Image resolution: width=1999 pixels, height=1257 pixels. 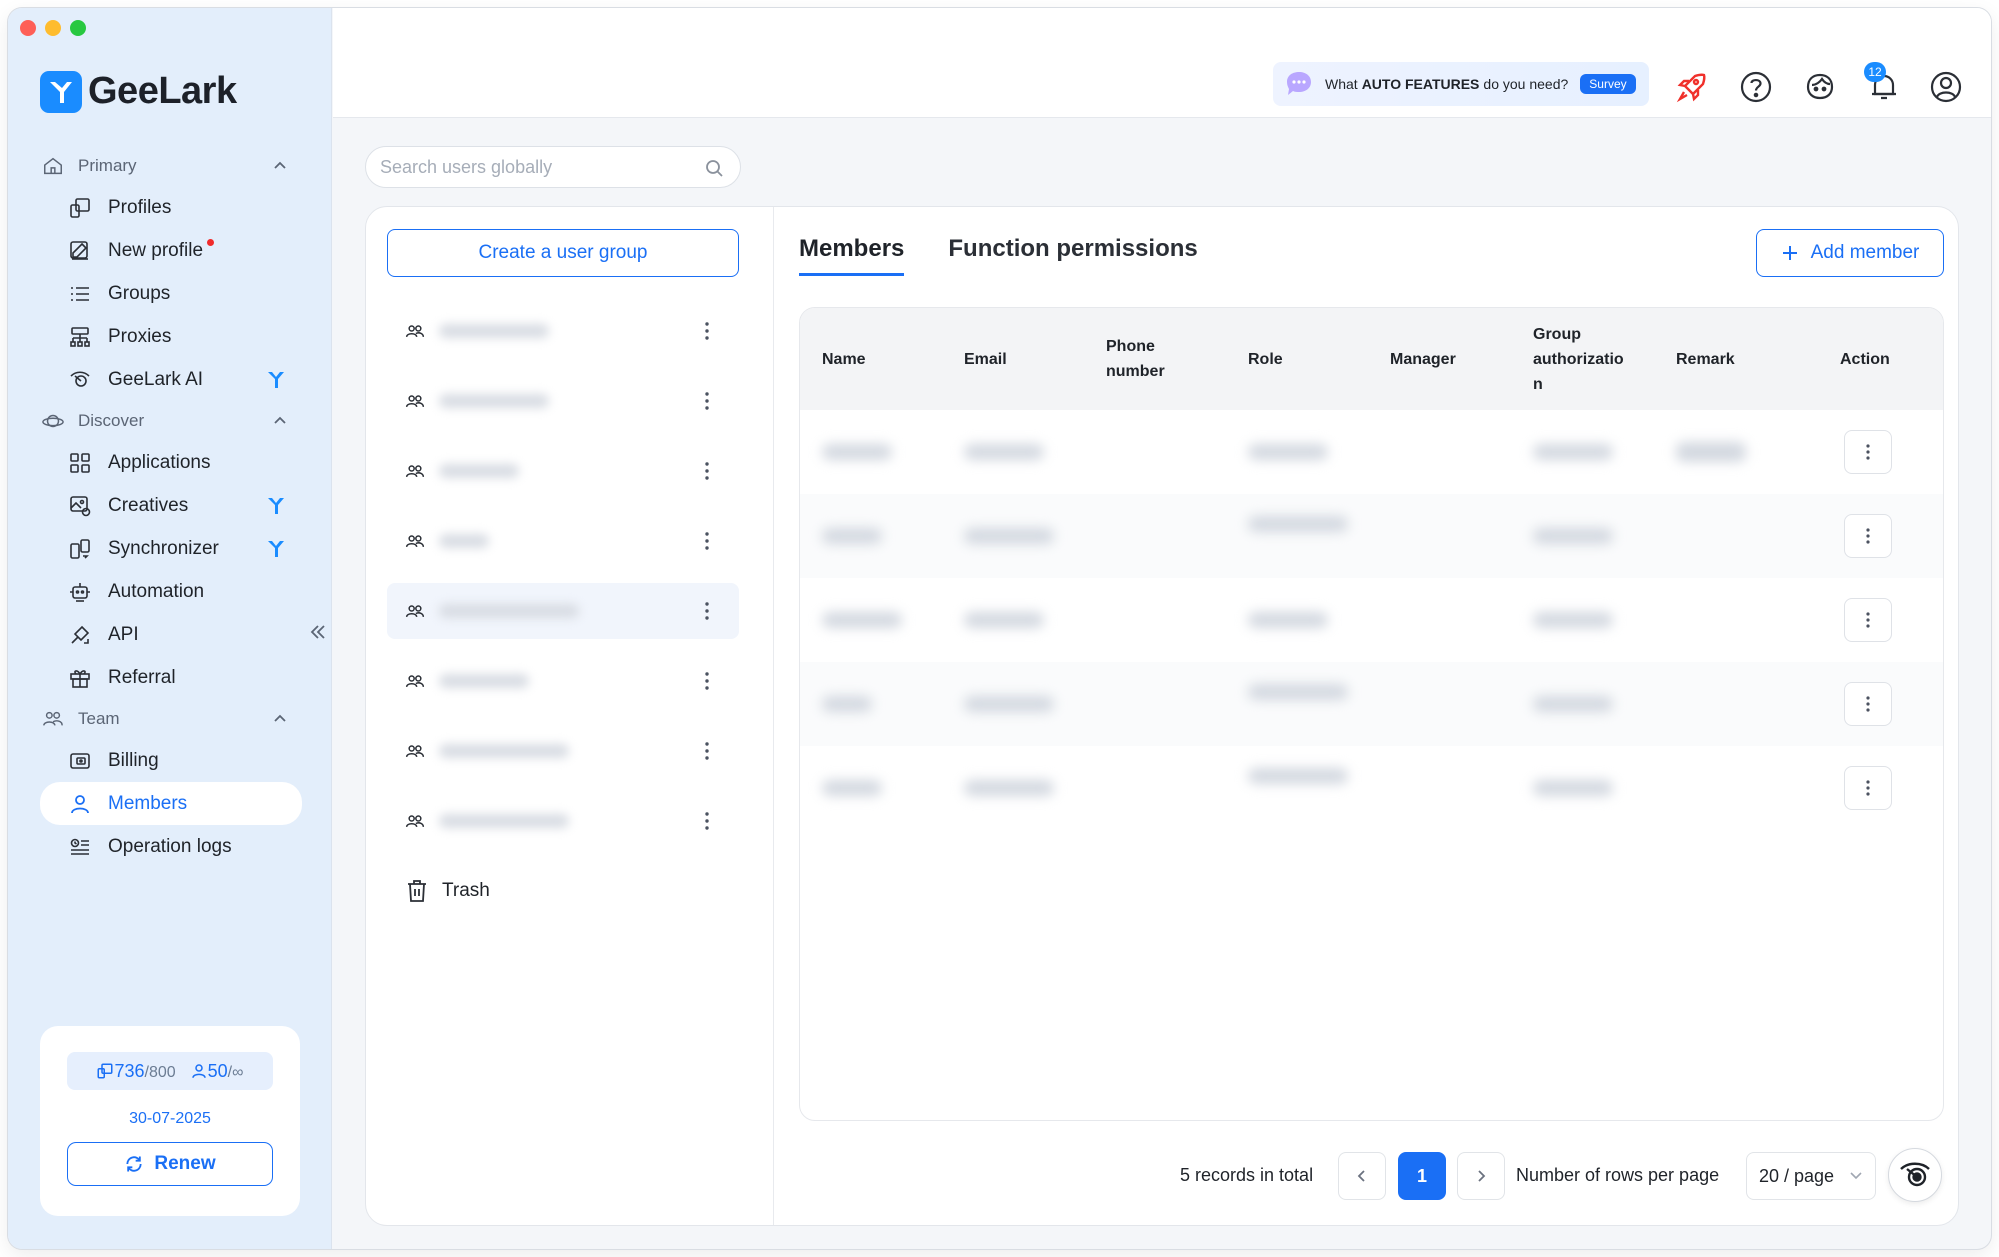 What do you see at coordinates (464, 541) in the screenshot?
I see `redacted-group-name` at bounding box center [464, 541].